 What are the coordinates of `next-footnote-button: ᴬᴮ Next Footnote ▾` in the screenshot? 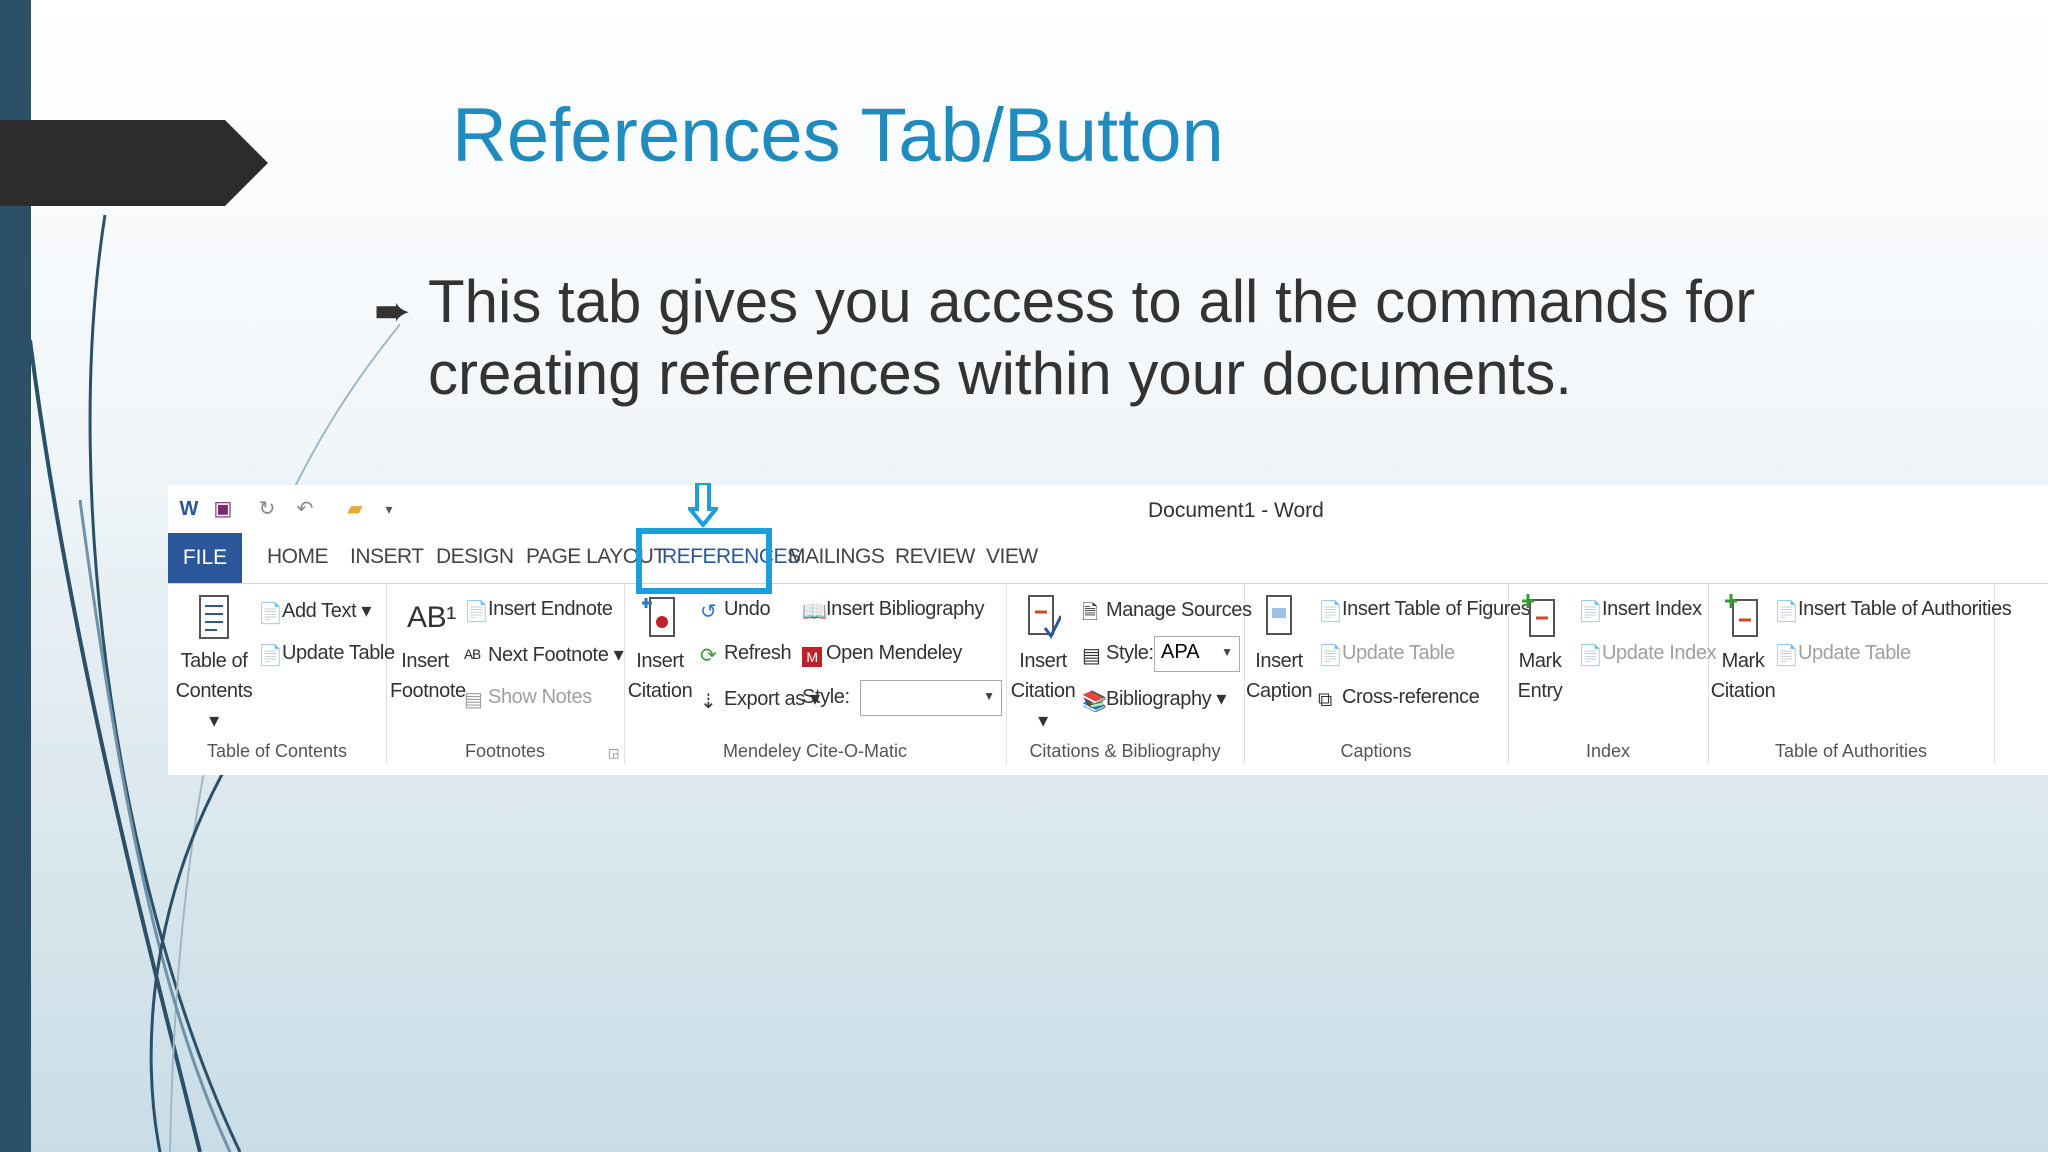 It's located at (544, 655).